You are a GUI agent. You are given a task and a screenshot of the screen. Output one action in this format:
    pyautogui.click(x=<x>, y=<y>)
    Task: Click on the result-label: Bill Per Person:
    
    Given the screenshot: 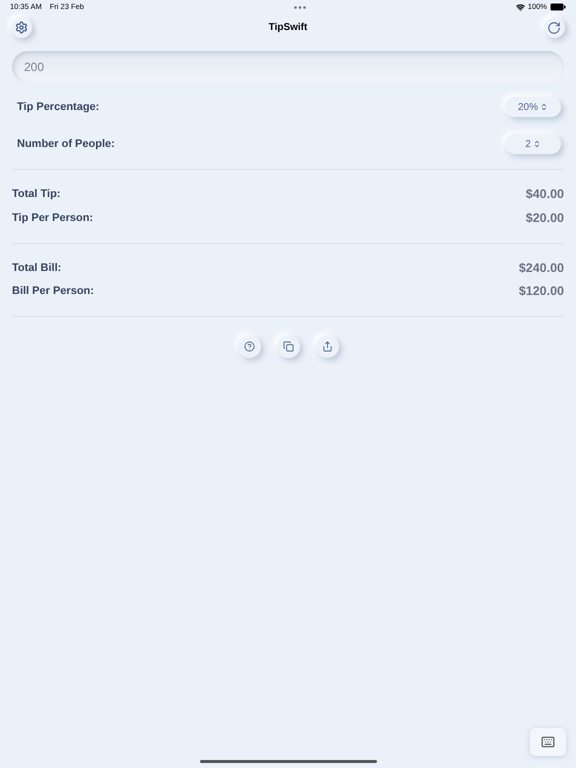 What is the action you would take?
    pyautogui.click(x=53, y=292)
    